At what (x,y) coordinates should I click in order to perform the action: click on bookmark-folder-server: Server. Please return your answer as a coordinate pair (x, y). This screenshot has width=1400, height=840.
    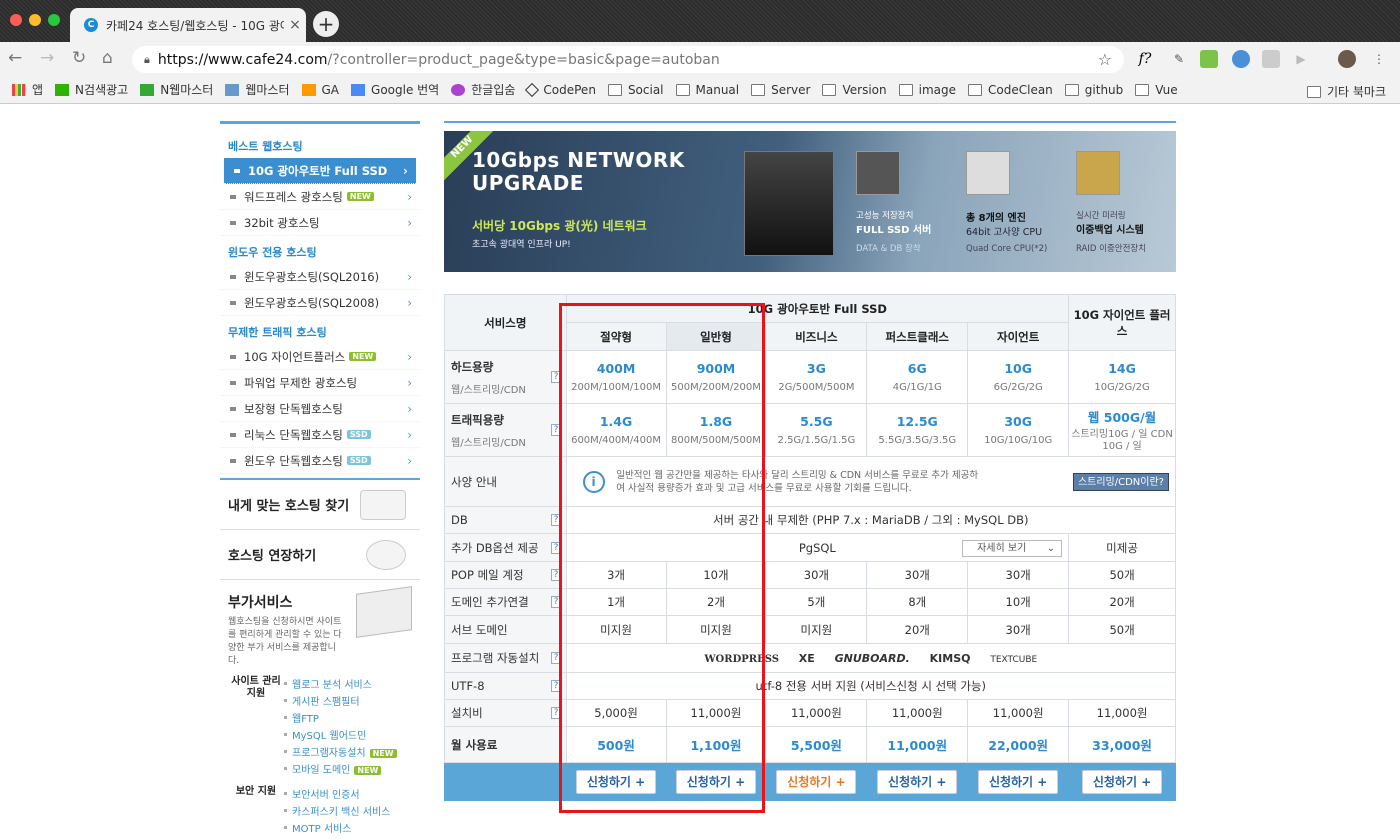
    Looking at the image, I should click on (780, 90).